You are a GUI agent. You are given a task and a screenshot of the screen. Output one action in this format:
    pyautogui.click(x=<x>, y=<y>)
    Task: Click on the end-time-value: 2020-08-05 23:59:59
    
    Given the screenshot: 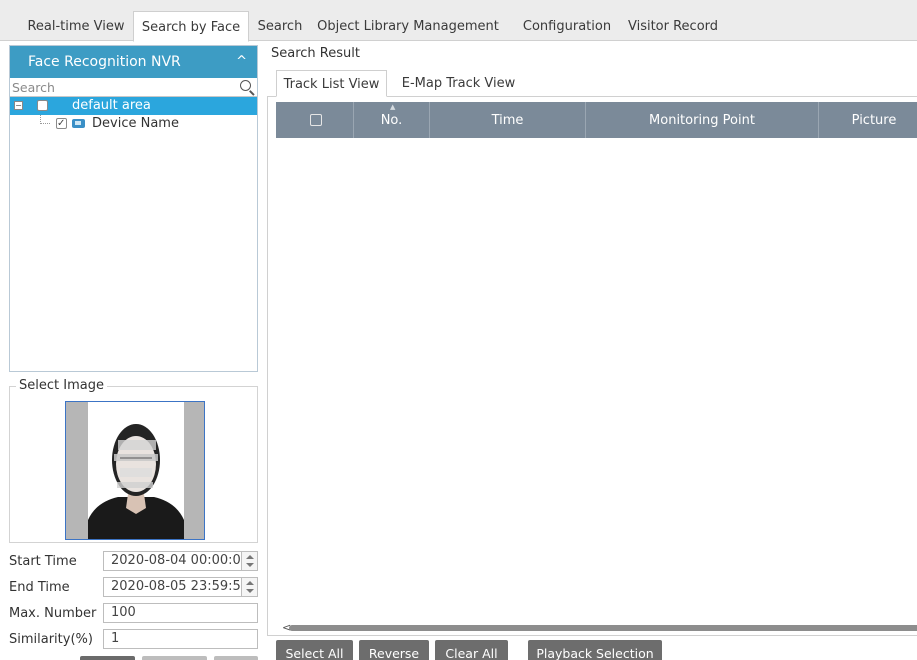 What is the action you would take?
    pyautogui.click(x=180, y=586)
    